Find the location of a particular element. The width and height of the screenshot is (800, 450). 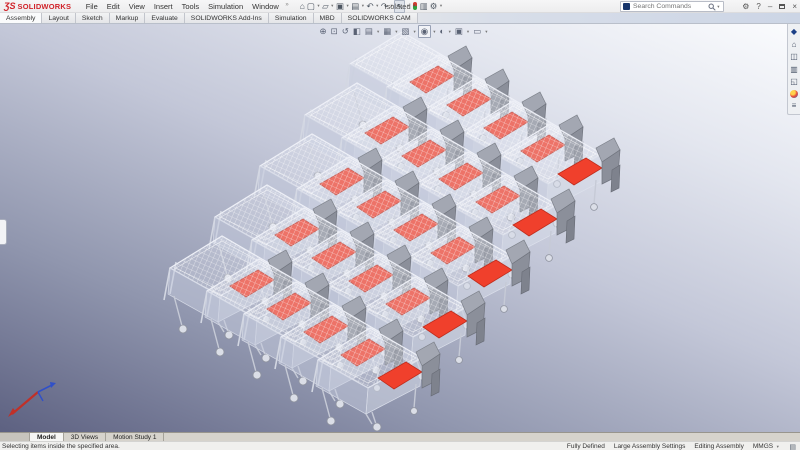

rebuild-icon is located at coordinates (414, 6).